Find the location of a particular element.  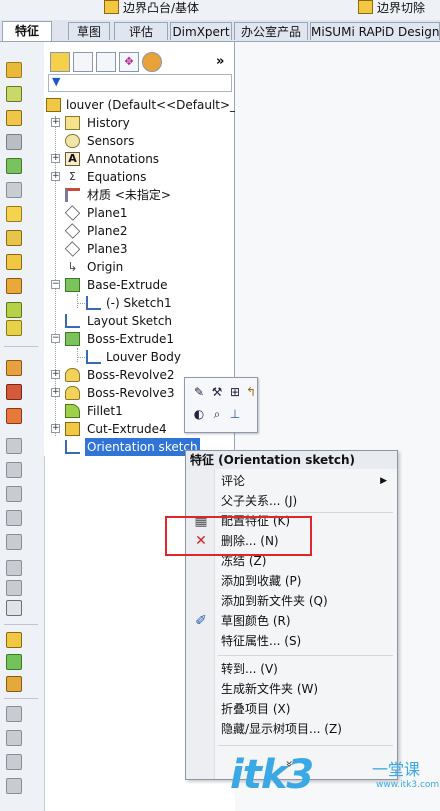

tab-dimxpert: DimXpert is located at coordinates (201, 31).